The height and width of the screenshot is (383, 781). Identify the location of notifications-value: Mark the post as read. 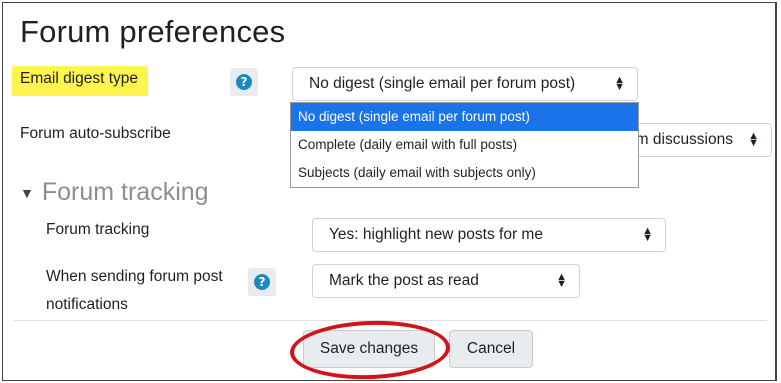
(404, 280).